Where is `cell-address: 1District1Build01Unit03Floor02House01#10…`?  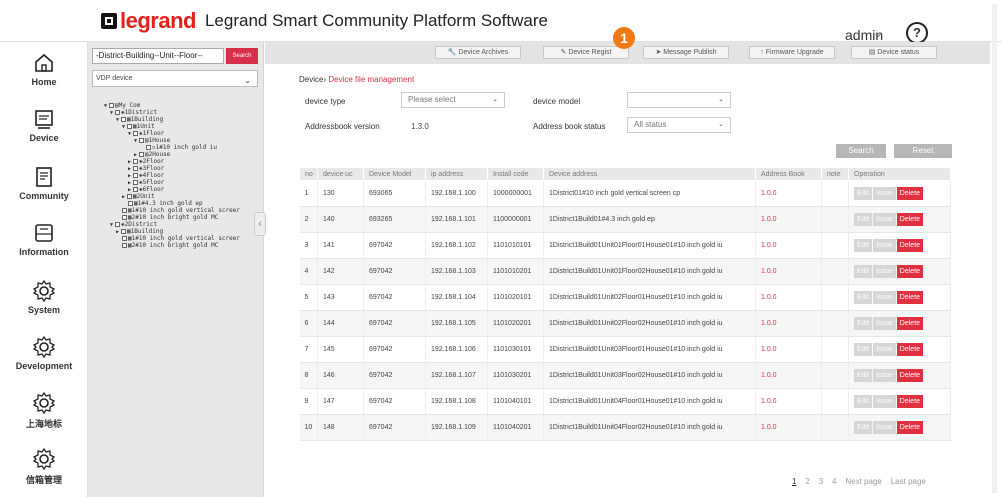 cell-address: 1District1Build01Unit03Floor02House01#10… is located at coordinates (649, 375).